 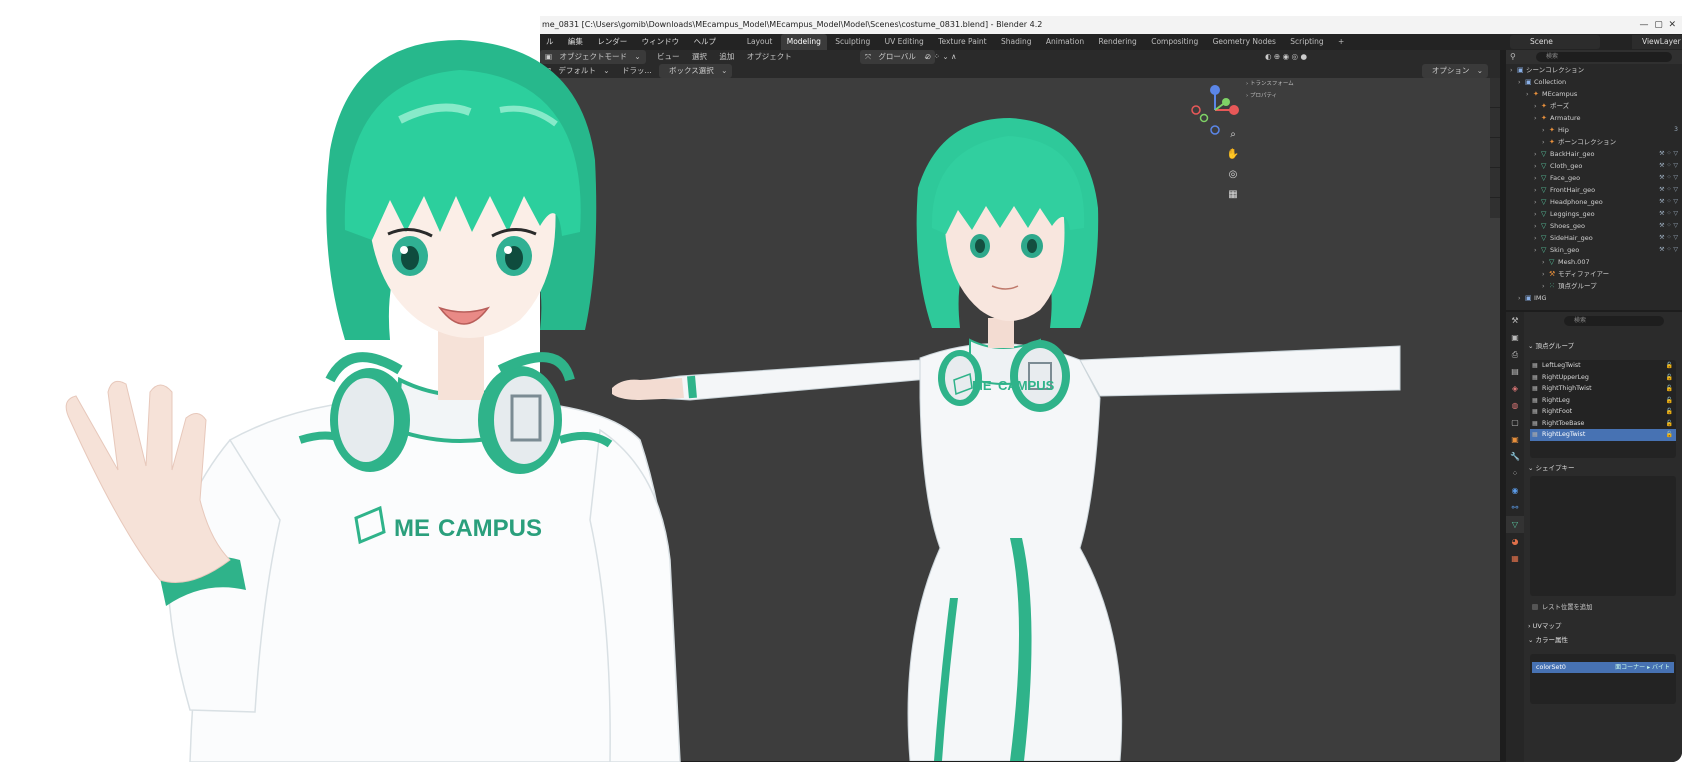 I want to click on scene-tab-icon: ◈, so click(x=1515, y=388).